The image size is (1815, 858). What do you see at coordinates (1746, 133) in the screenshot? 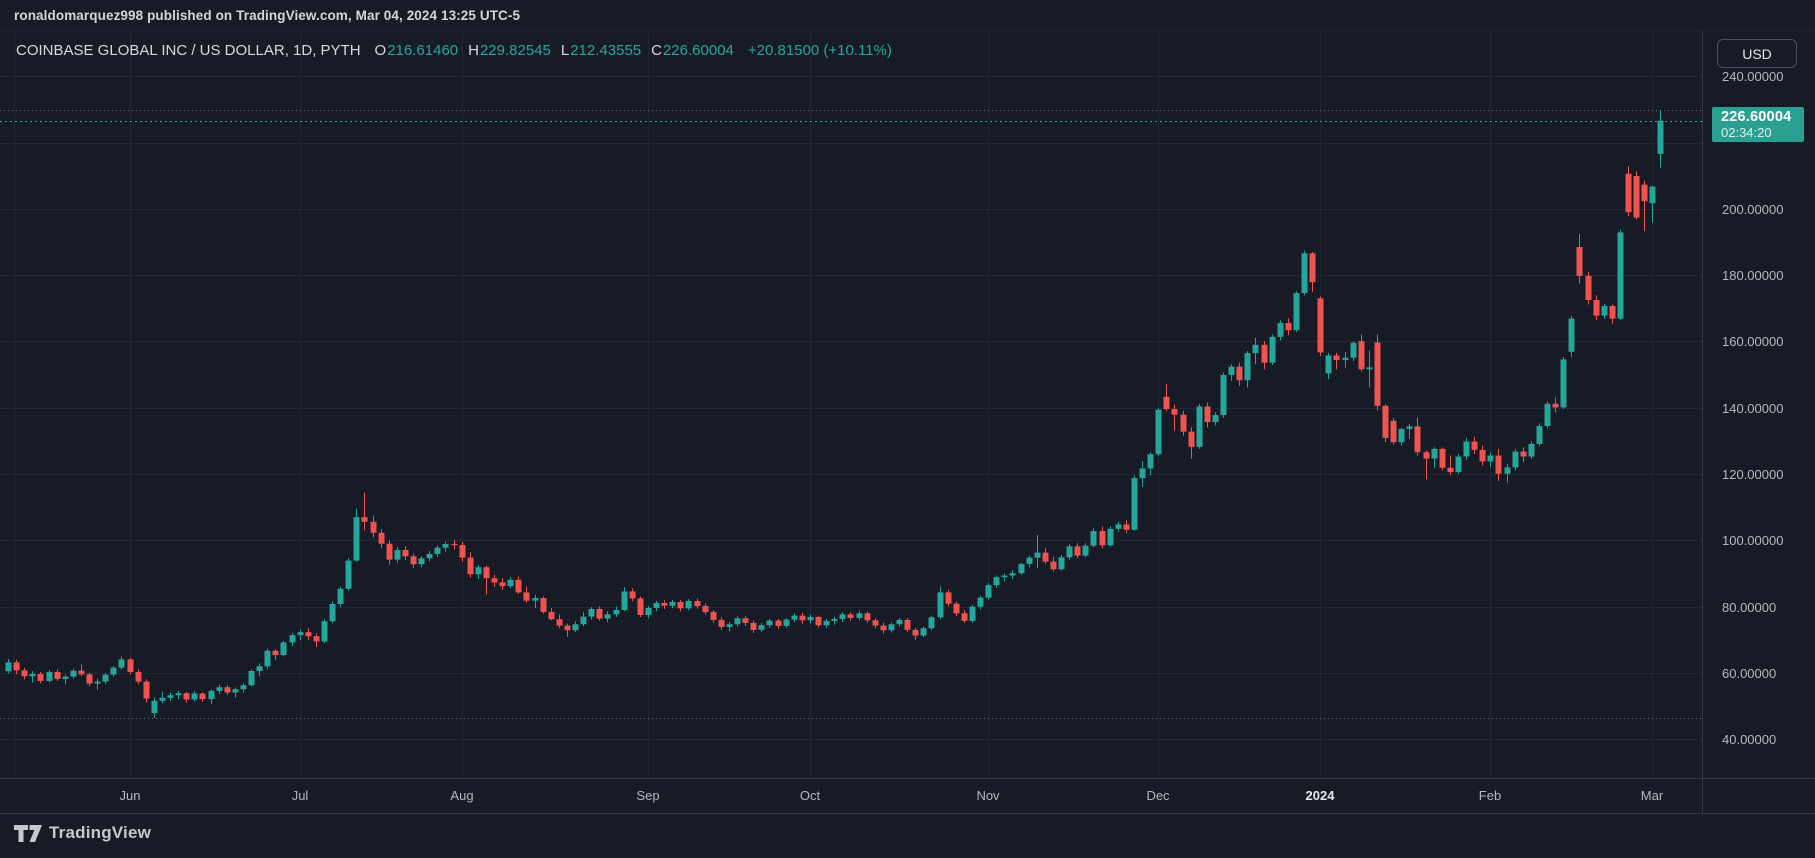
I see `bar-countdown: 02:34:20` at bounding box center [1746, 133].